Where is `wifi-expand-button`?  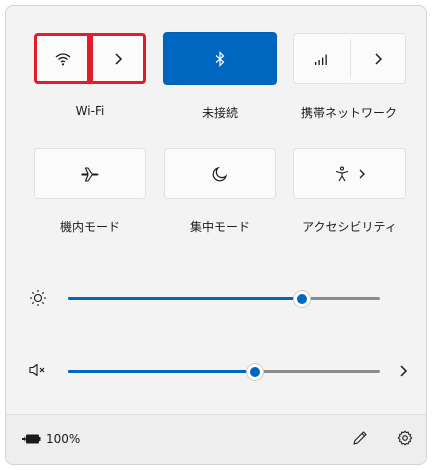 wifi-expand-button is located at coordinates (118, 58).